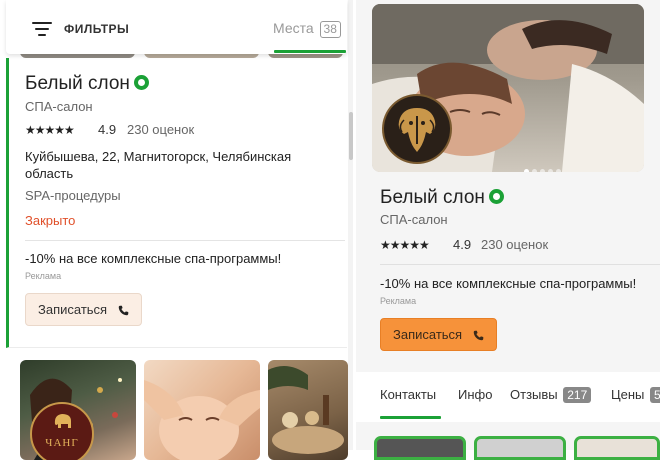 Image resolution: width=660 pixels, height=460 pixels. What do you see at coordinates (50, 220) in the screenshot?
I see `open-status: Закрыто` at bounding box center [50, 220].